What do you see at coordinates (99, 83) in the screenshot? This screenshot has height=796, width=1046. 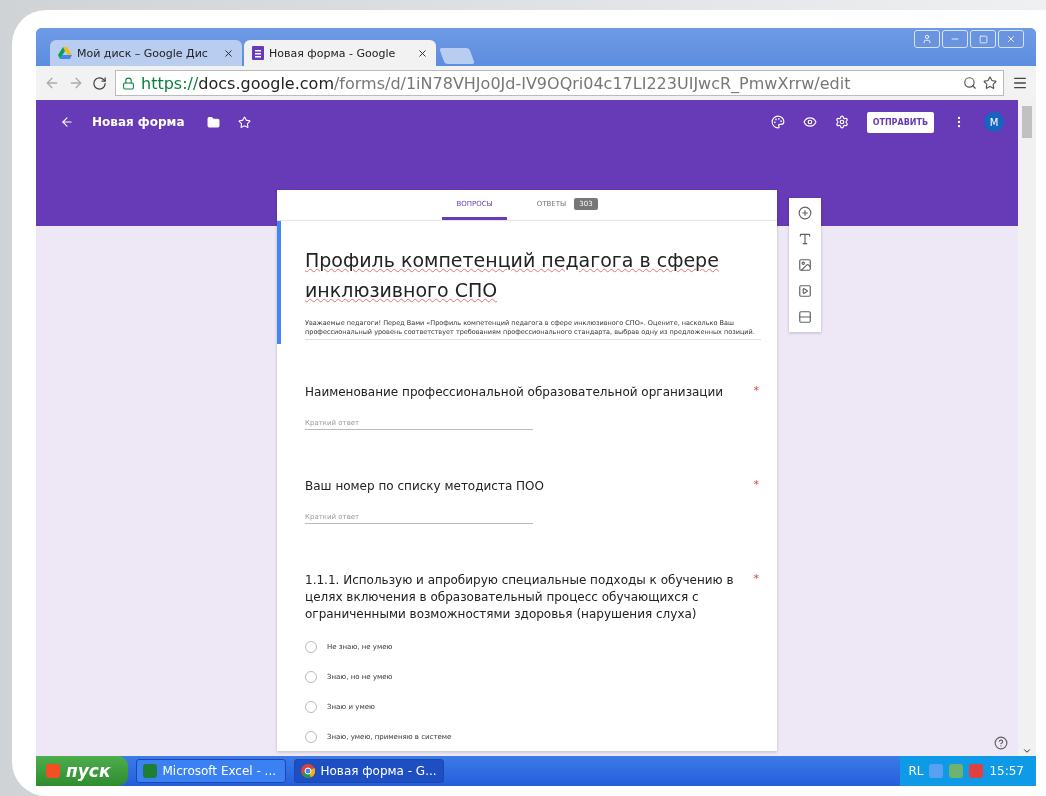 I see `reload-icon` at bounding box center [99, 83].